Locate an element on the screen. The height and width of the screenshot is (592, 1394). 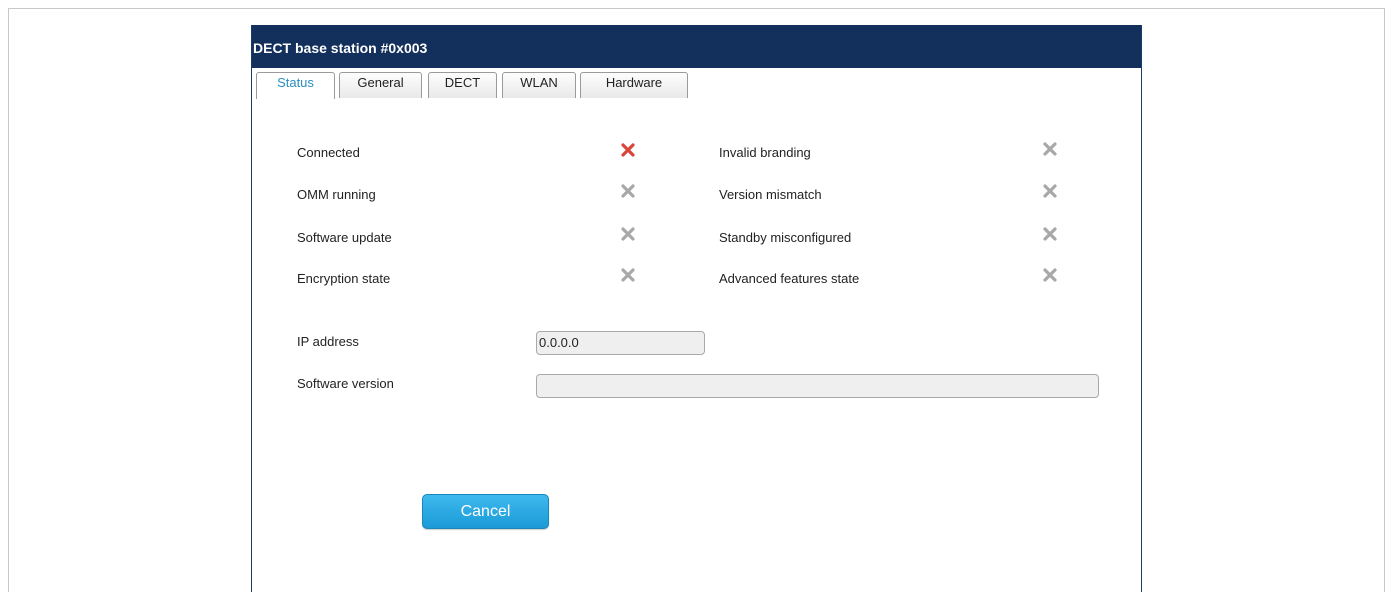
status-label-connected: Connected is located at coordinates (328, 152).